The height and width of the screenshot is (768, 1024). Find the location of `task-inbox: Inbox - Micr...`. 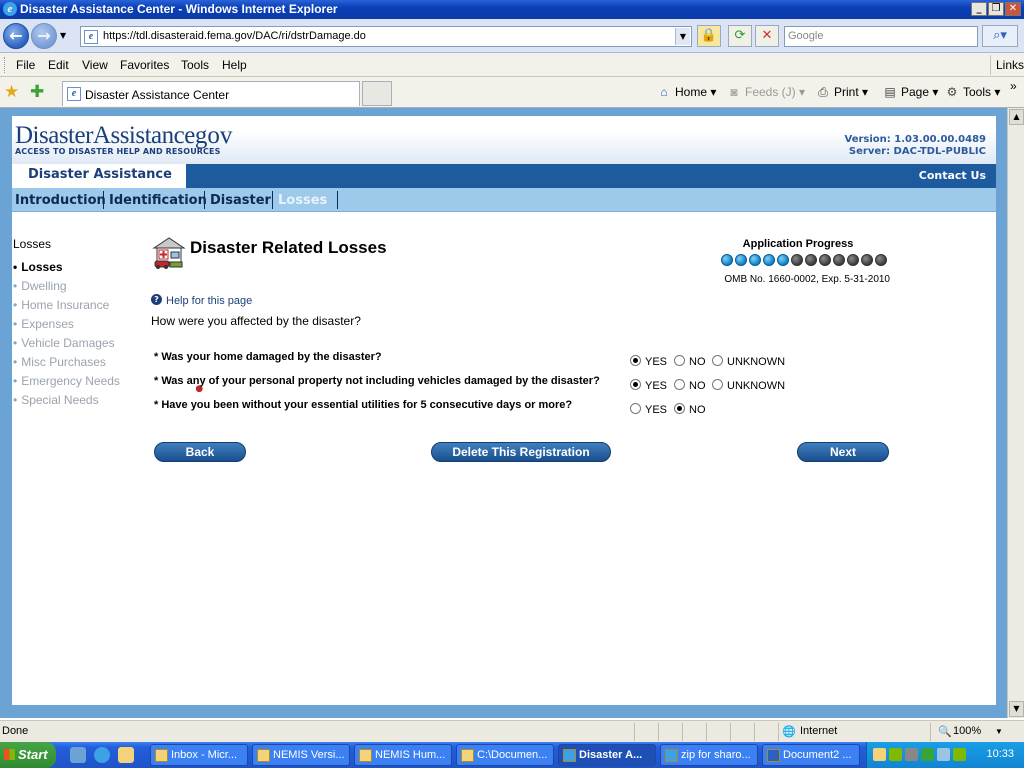

task-inbox: Inbox - Micr... is located at coordinates (199, 755).